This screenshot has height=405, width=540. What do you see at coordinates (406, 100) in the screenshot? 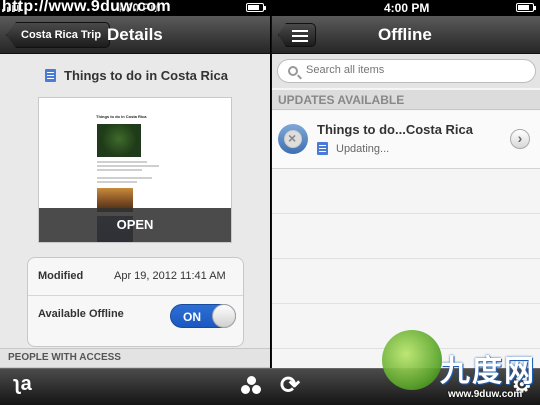
I see `updates-header: UPDATES AVAILABLE` at bounding box center [406, 100].